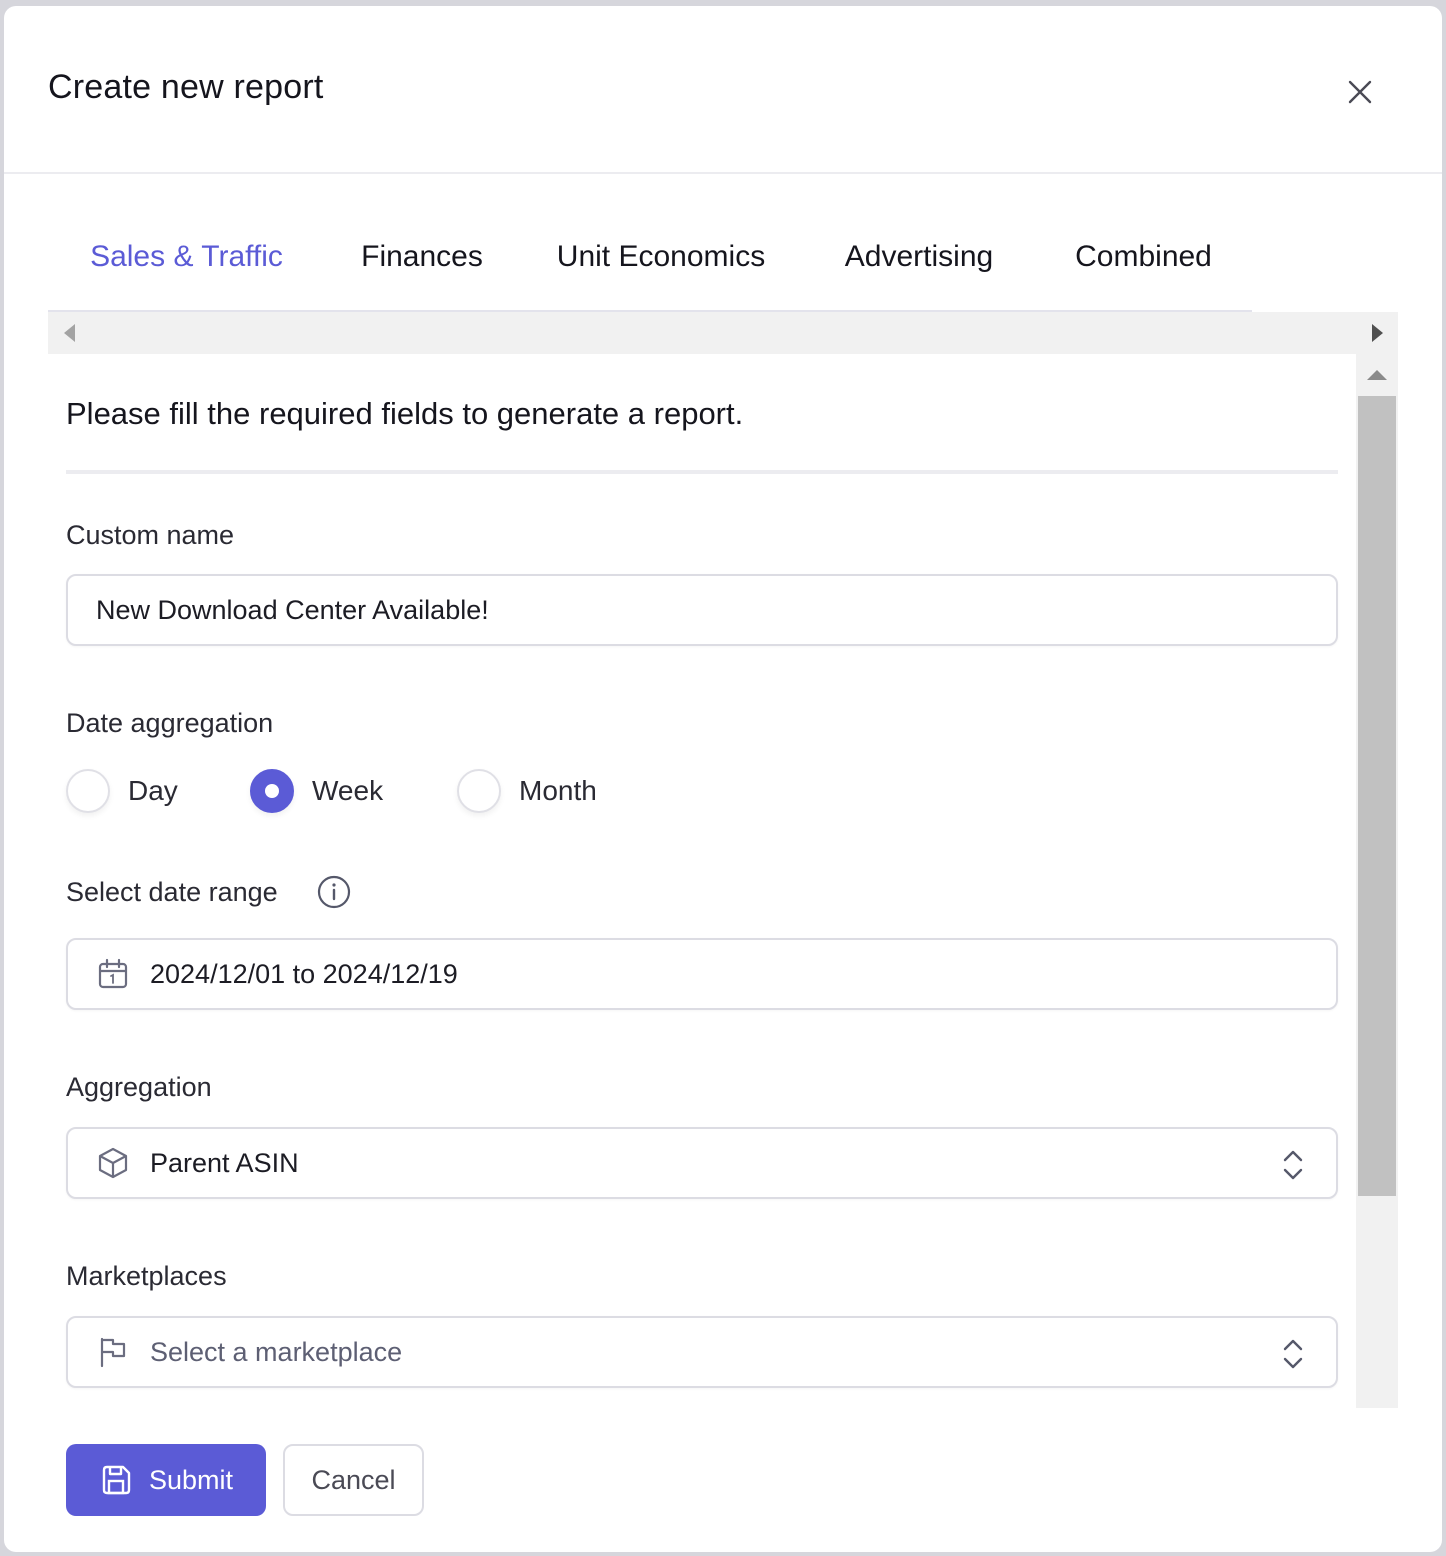  I want to click on modal-header: Create new report, so click(723, 90).